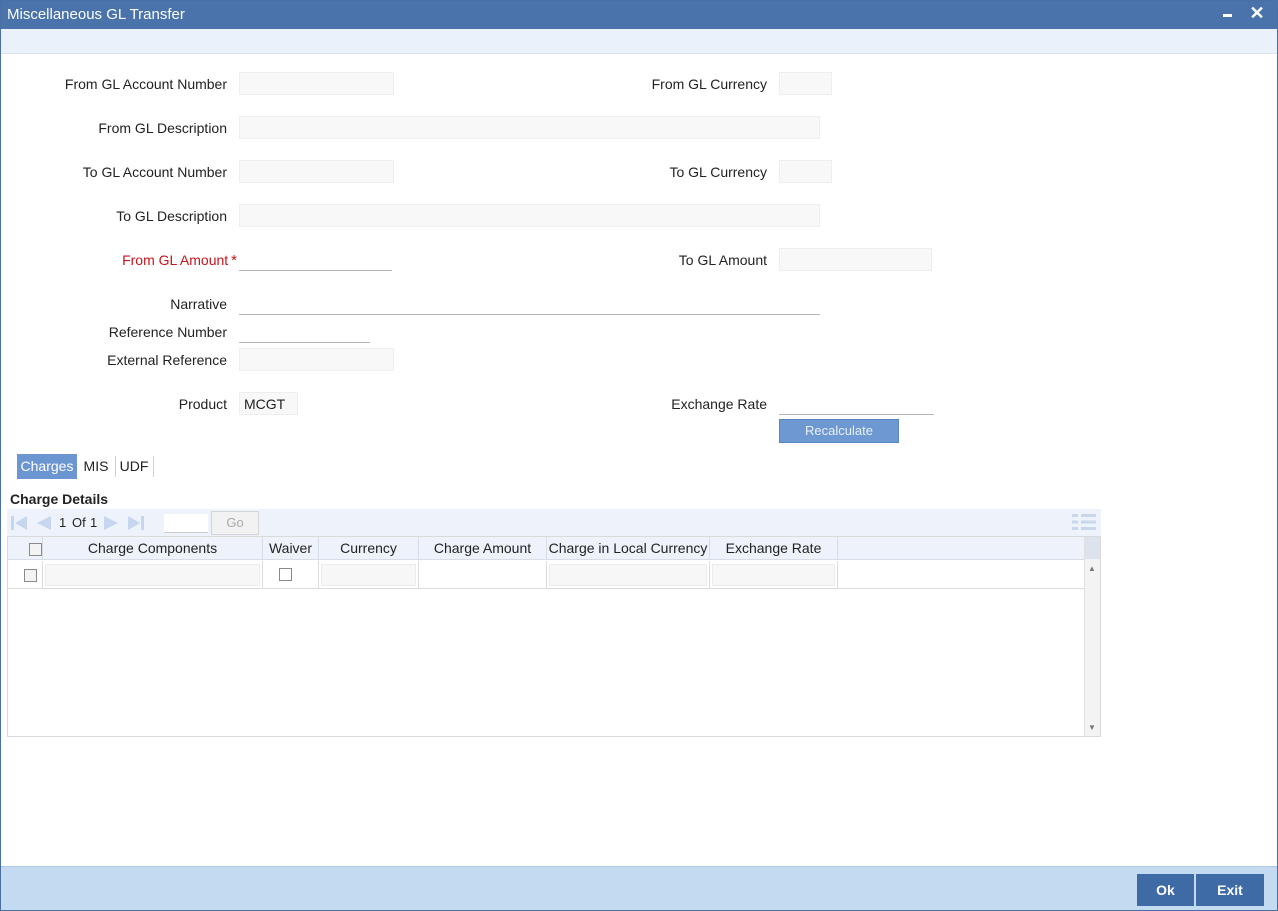  I want to click on last-page-icon, so click(136, 523).